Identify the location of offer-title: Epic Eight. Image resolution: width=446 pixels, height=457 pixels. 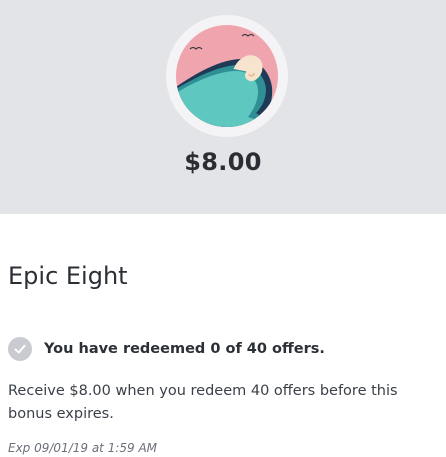
(68, 276).